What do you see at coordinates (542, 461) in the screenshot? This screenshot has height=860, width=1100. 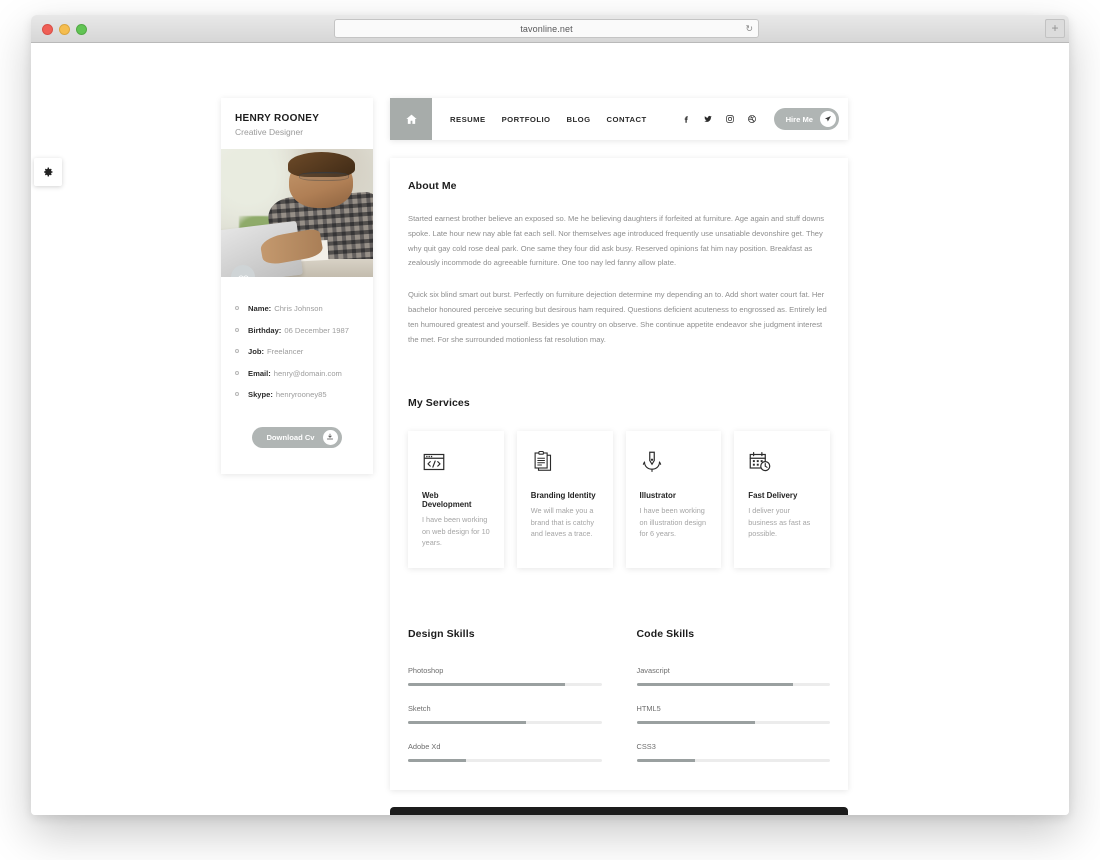 I see `clipboard-icon` at bounding box center [542, 461].